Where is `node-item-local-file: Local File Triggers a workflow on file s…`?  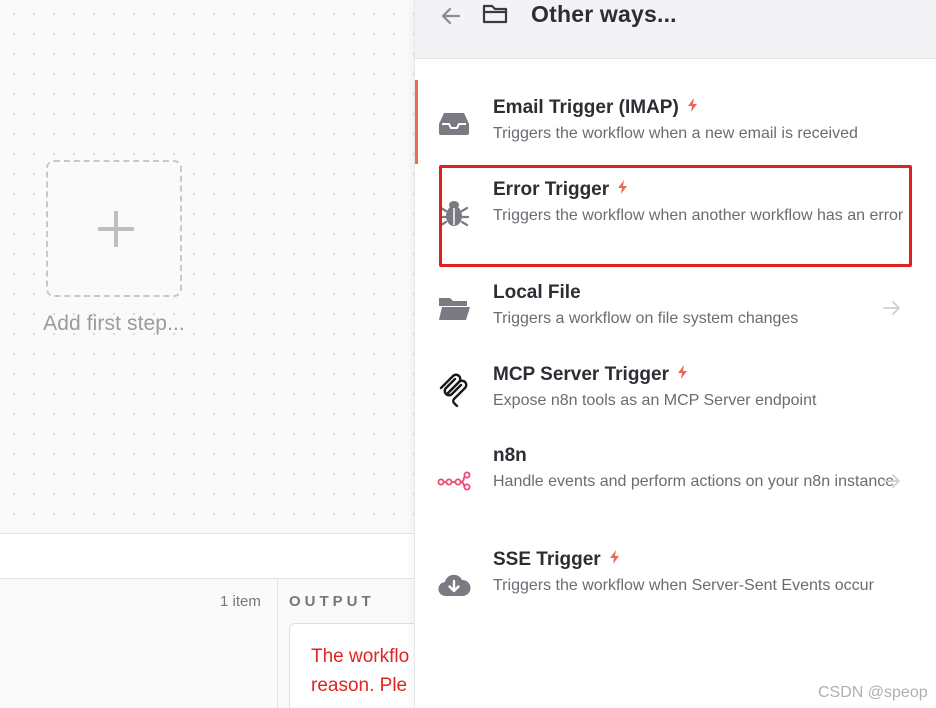 node-item-local-file: Local File Triggers a workflow on file s… is located at coordinates (675, 312).